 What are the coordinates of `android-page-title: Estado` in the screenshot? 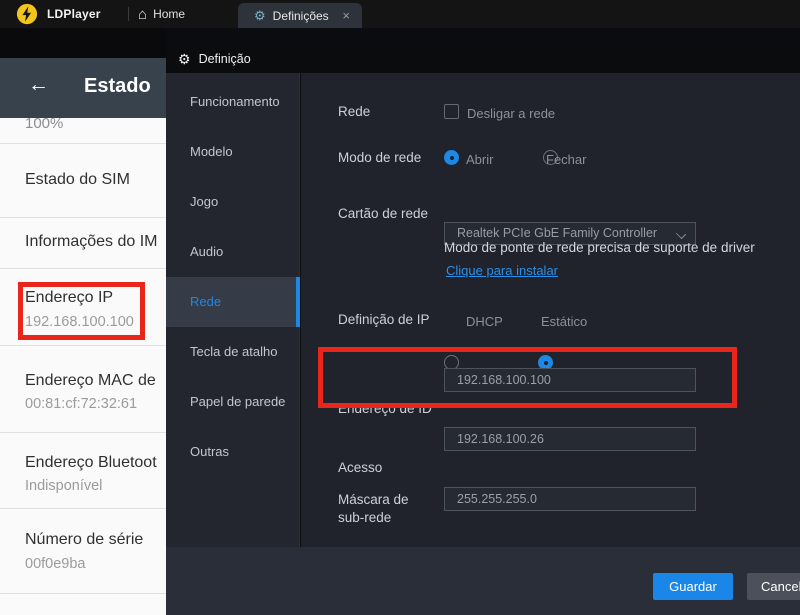 It's located at (117, 86).